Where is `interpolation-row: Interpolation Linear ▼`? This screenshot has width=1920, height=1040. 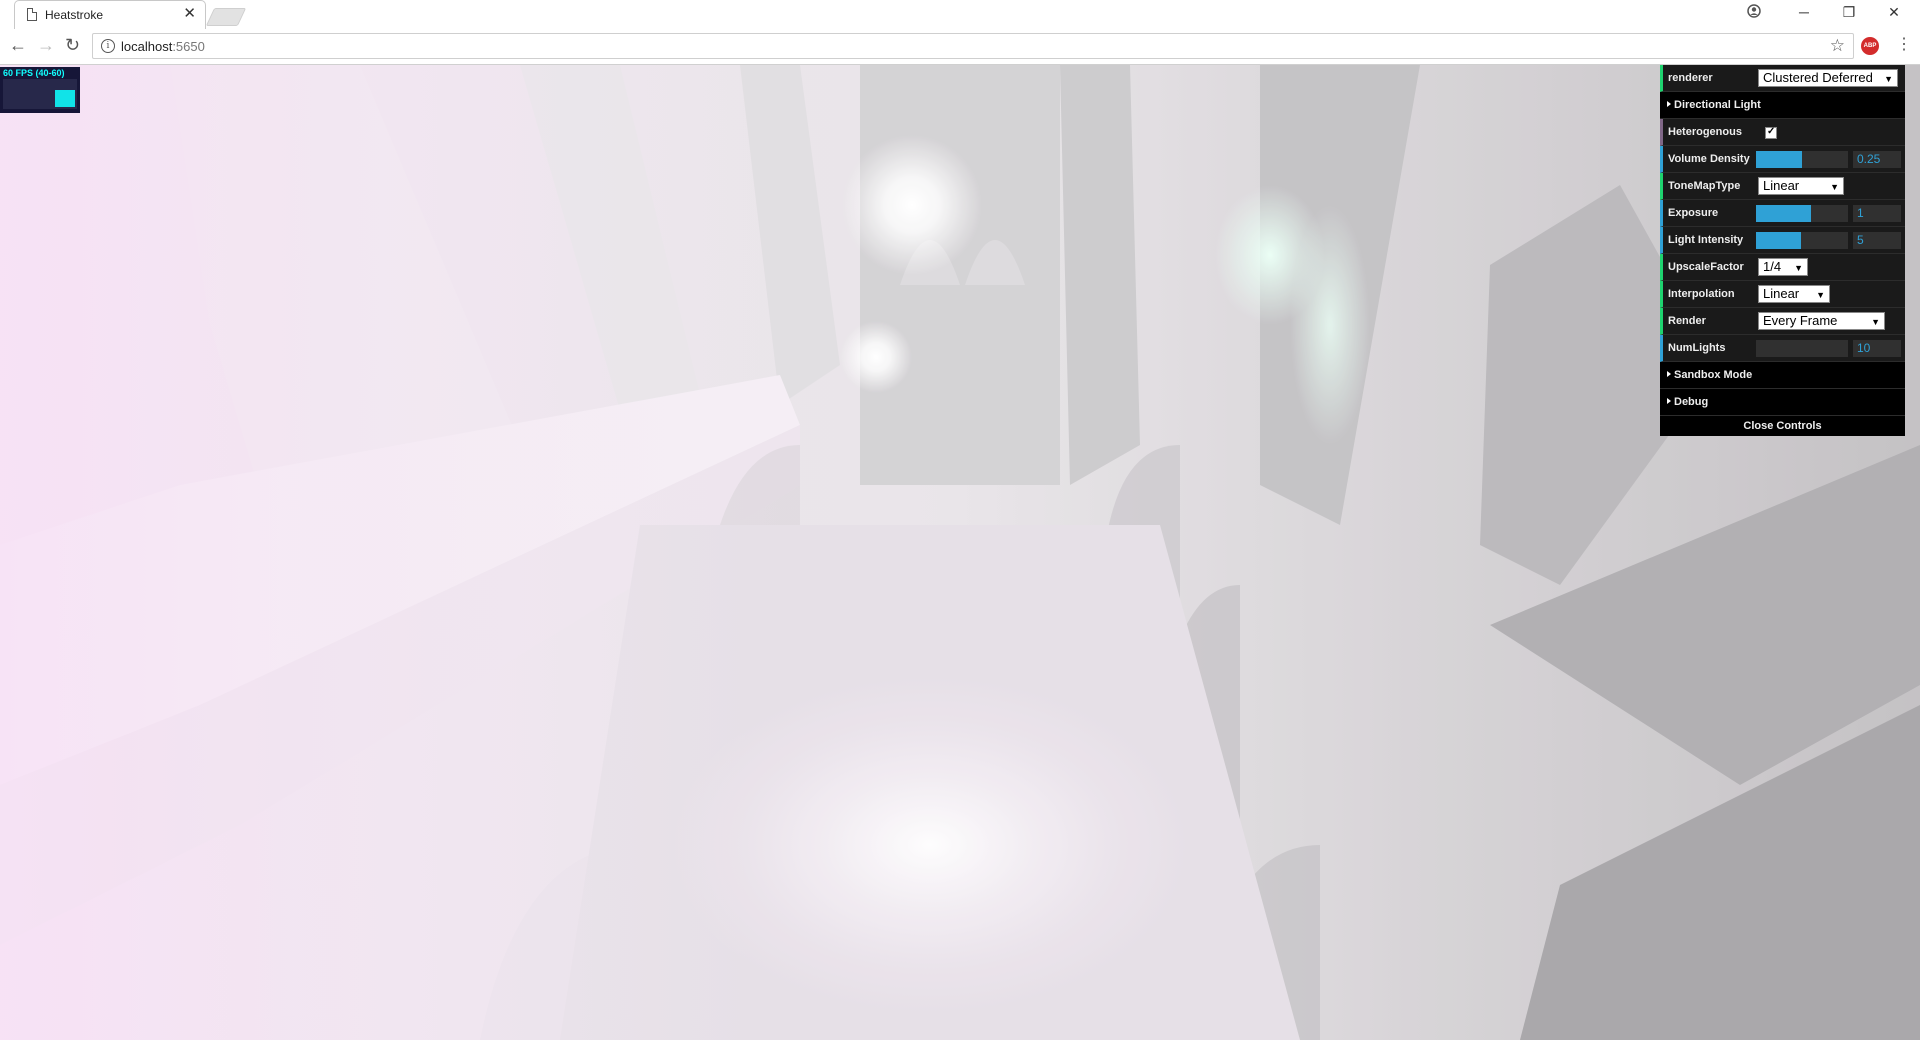
interpolation-row: Interpolation Linear ▼ is located at coordinates (1782, 294).